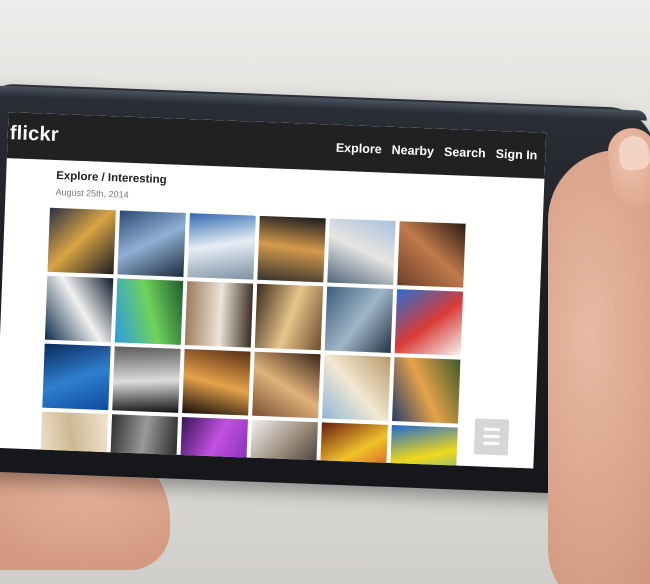  What do you see at coordinates (146, 379) in the screenshot?
I see `photo-bw-landscape` at bounding box center [146, 379].